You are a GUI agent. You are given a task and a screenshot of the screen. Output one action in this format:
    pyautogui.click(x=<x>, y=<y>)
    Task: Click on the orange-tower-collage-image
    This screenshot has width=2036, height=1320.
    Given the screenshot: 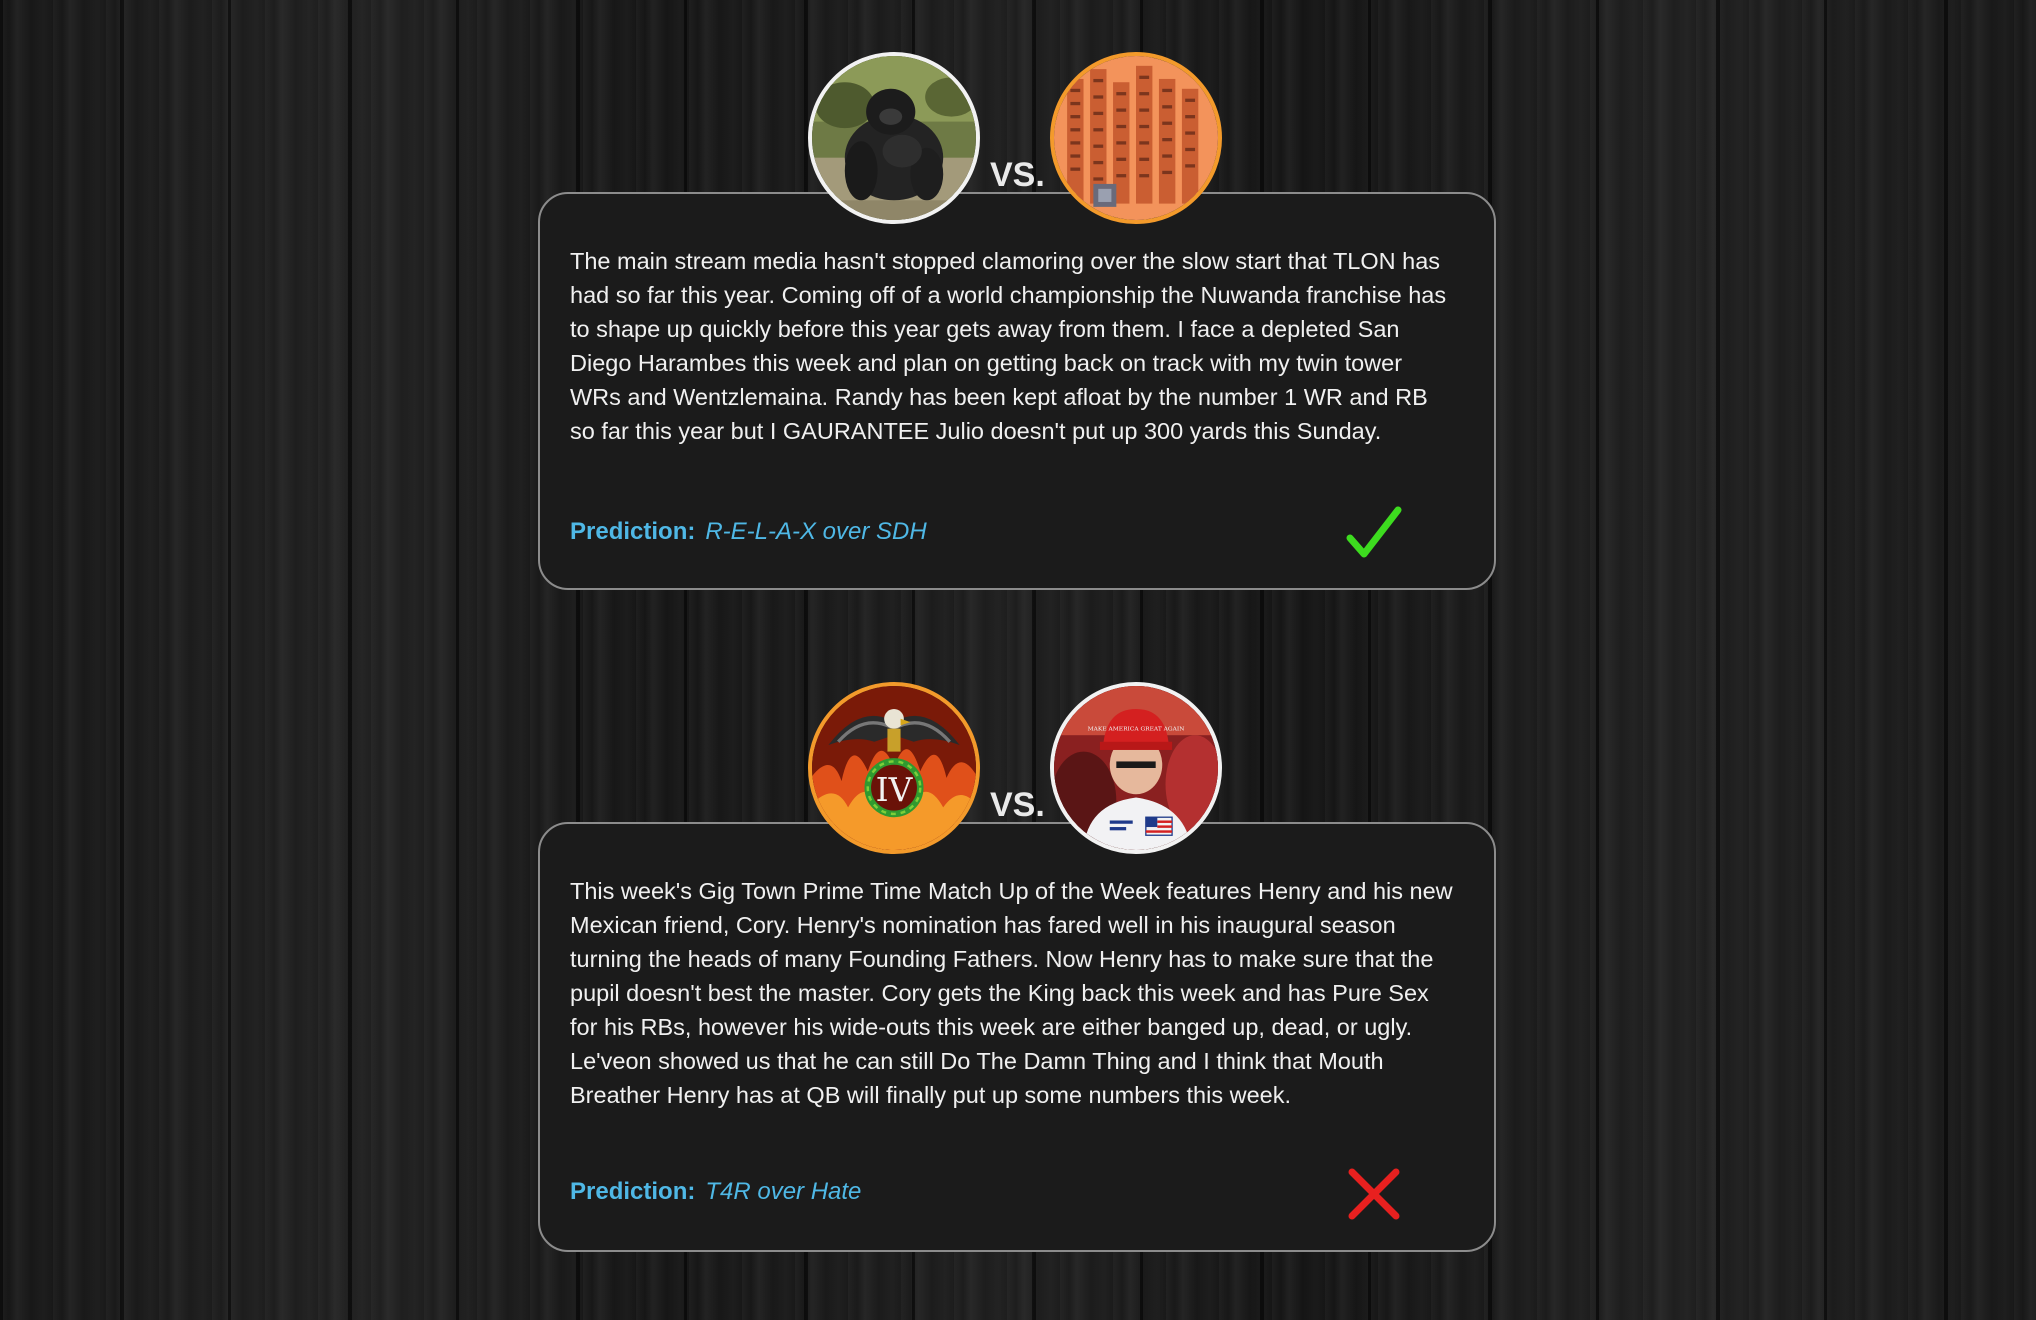 What is the action you would take?
    pyautogui.click(x=1136, y=138)
    